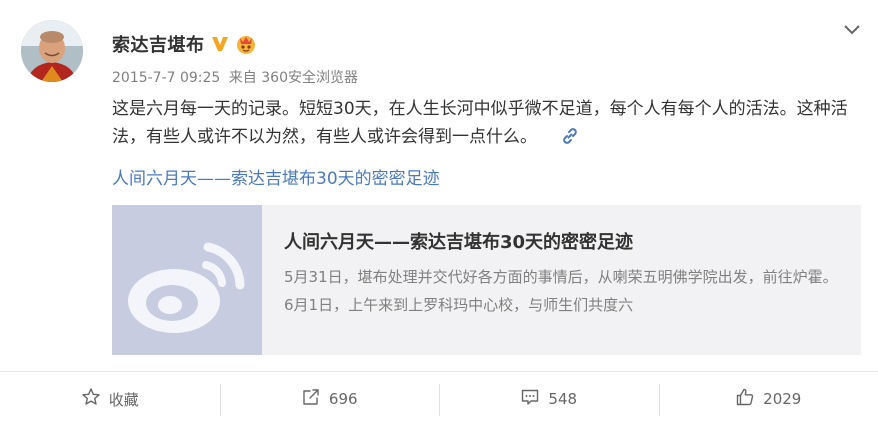 This screenshot has height=426, width=878. I want to click on comment-button: 548, so click(549, 399).